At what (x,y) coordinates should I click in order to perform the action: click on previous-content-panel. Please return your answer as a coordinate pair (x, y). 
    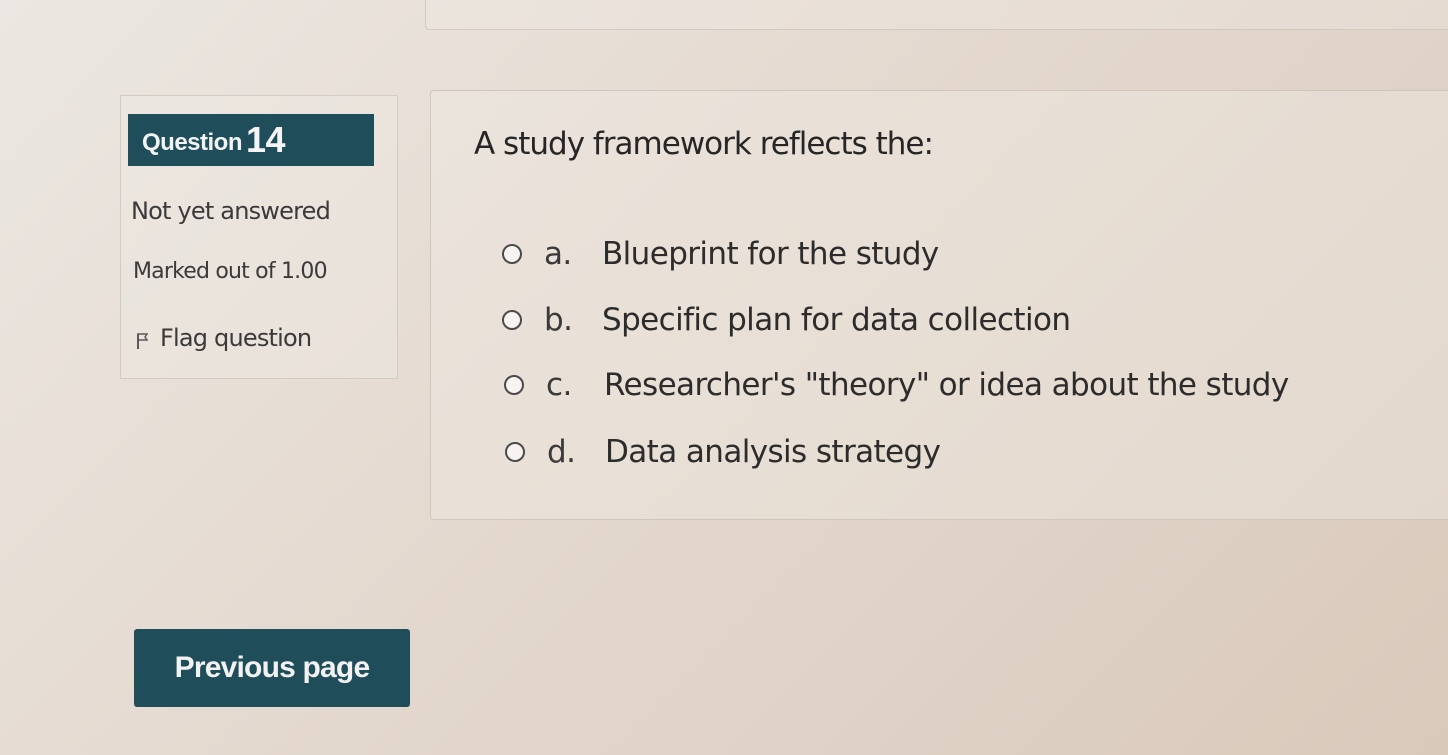
    Looking at the image, I should click on (936, 15).